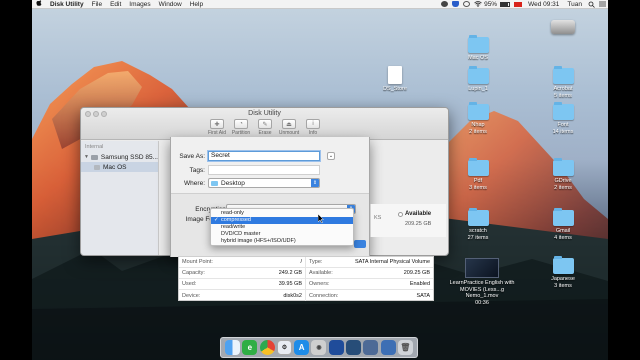 The image size is (640, 360). I want to click on shield-icon, so click(456, 4).